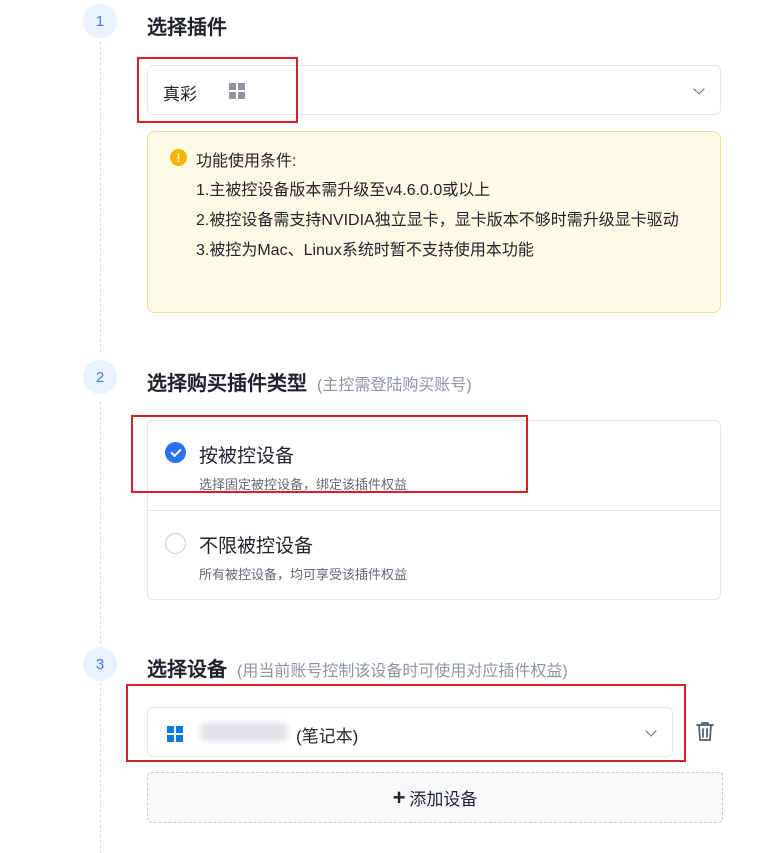 This screenshot has width=780, height=853. I want to click on notice-title: 功能使用条件:, so click(246, 161).